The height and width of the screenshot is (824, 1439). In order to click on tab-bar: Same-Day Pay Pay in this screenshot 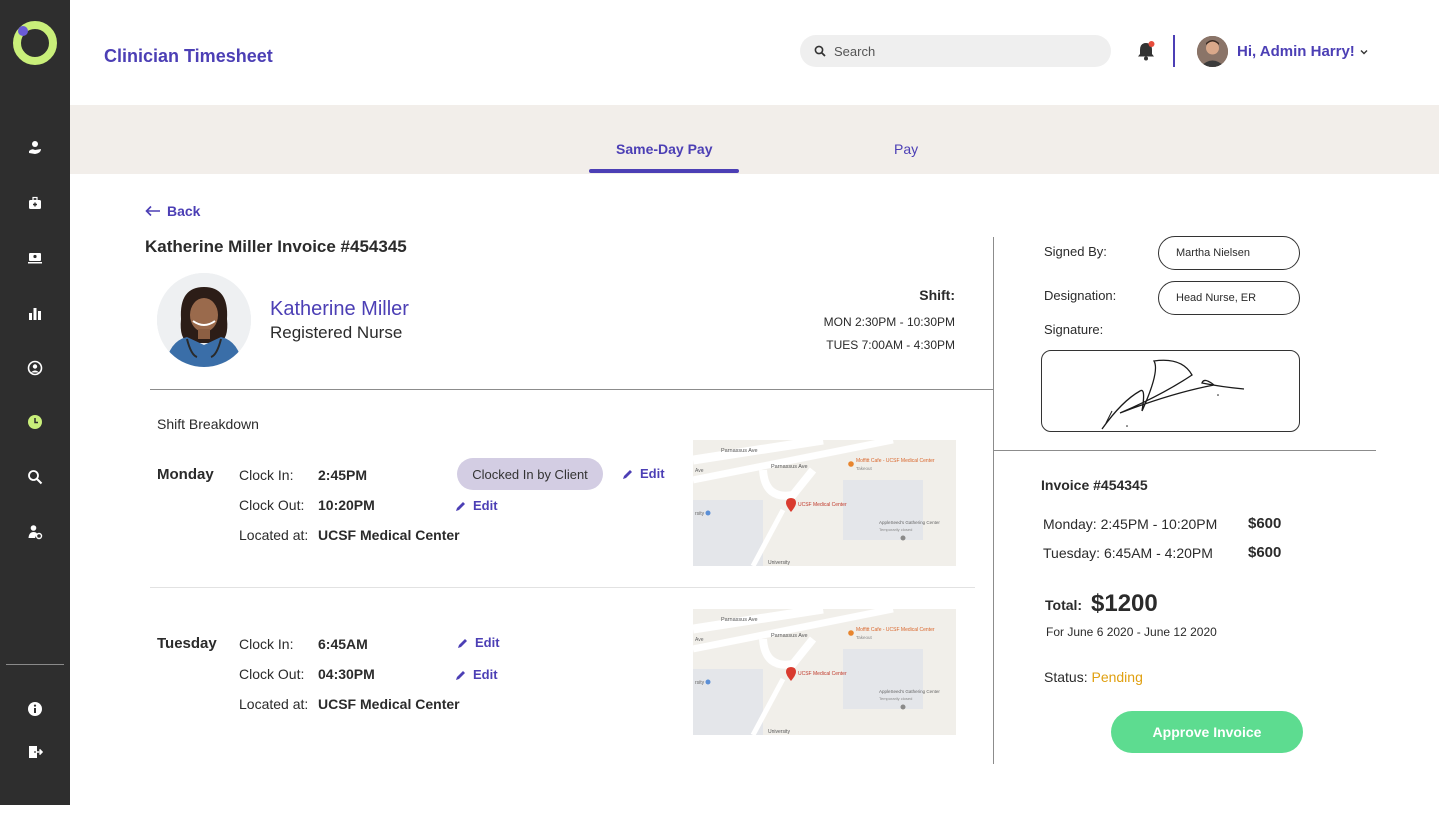, I will do `click(754, 139)`.